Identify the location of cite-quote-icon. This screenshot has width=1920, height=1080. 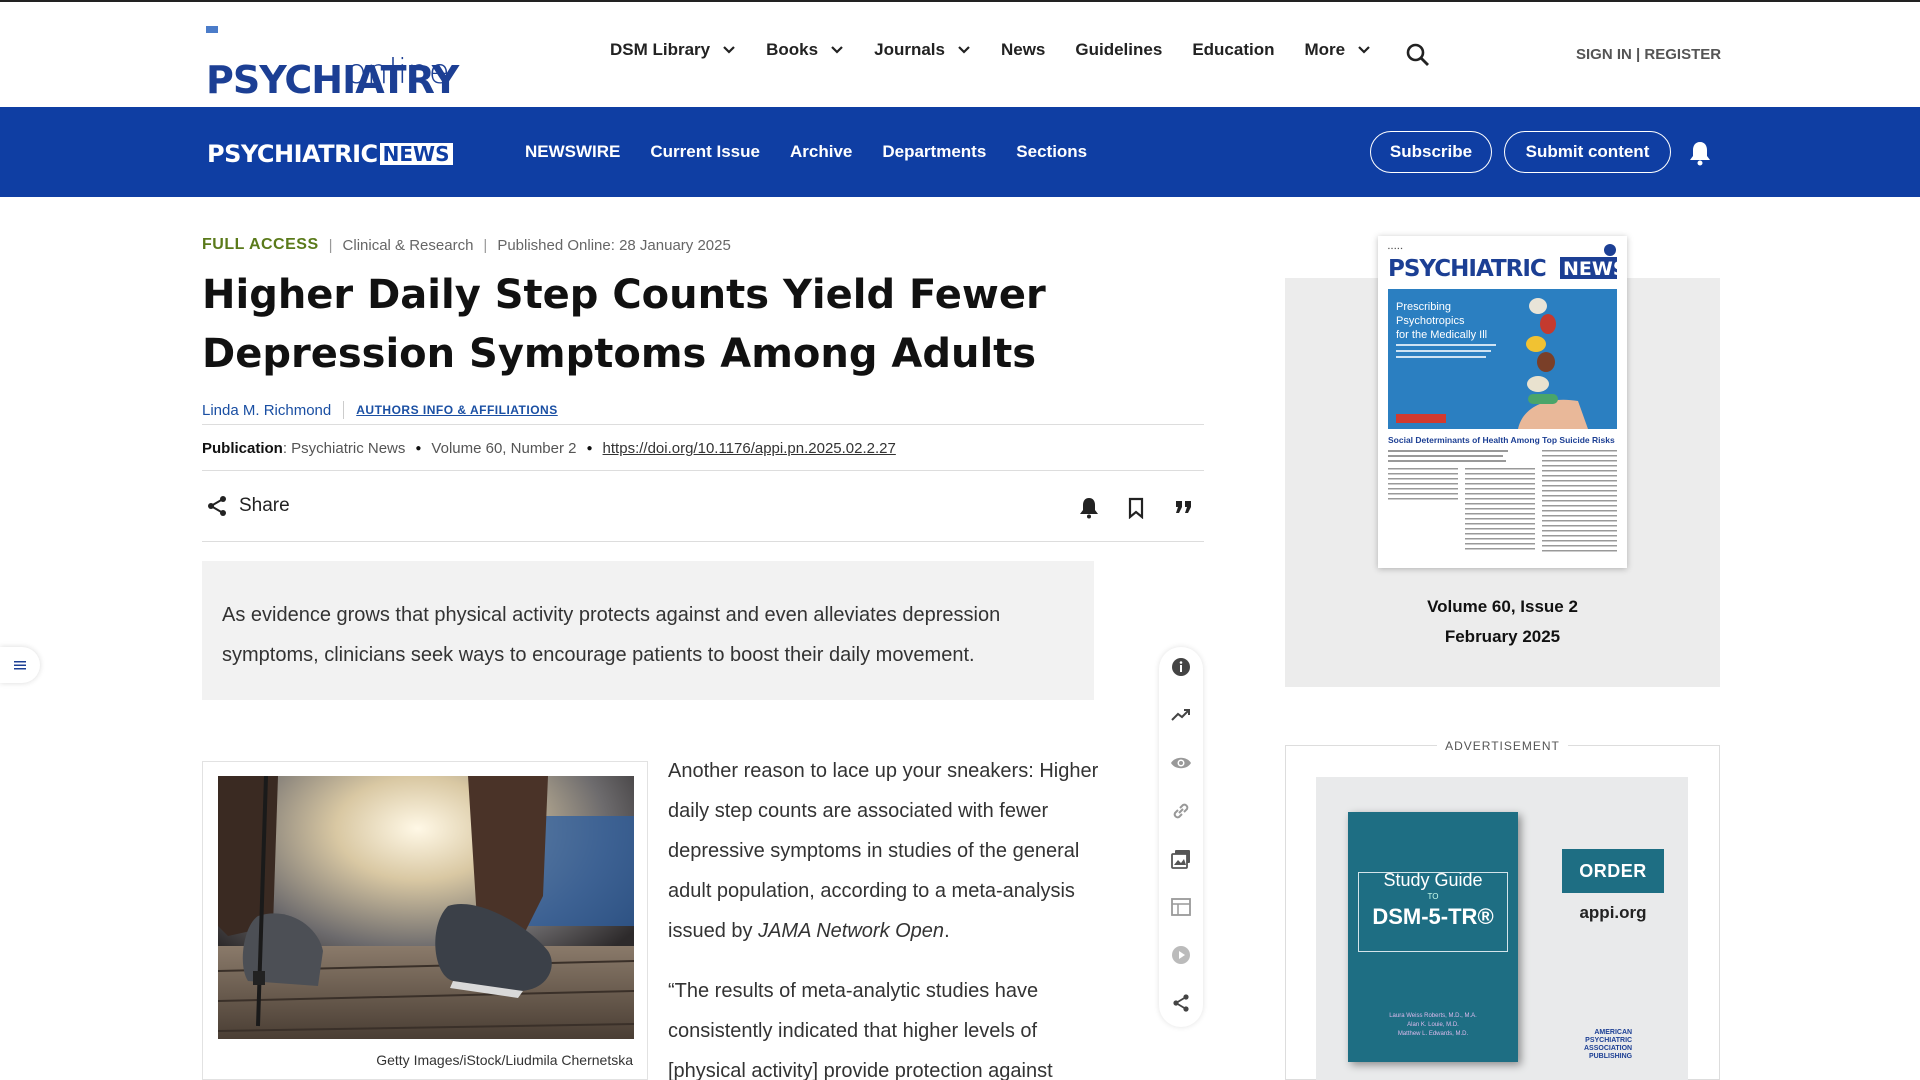
(1184, 508).